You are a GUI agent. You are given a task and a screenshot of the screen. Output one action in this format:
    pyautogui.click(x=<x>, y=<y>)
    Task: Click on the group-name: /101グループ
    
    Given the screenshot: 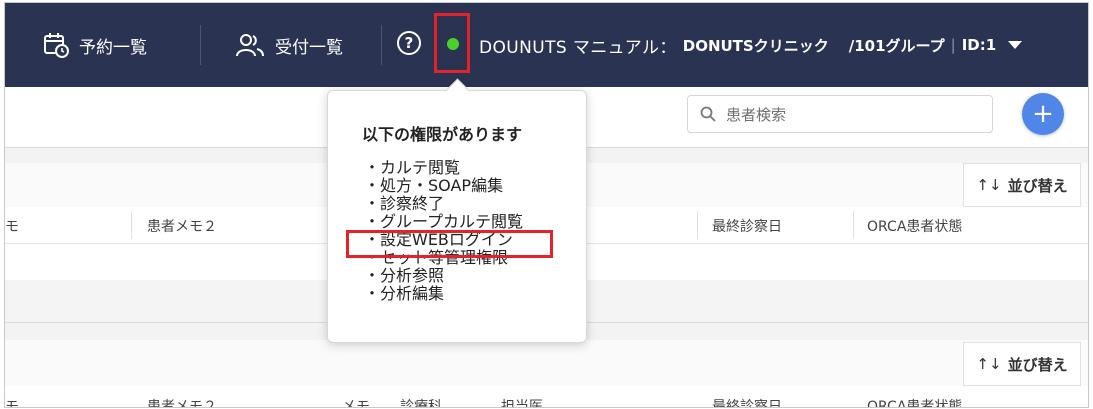 What is the action you would take?
    pyautogui.click(x=896, y=45)
    